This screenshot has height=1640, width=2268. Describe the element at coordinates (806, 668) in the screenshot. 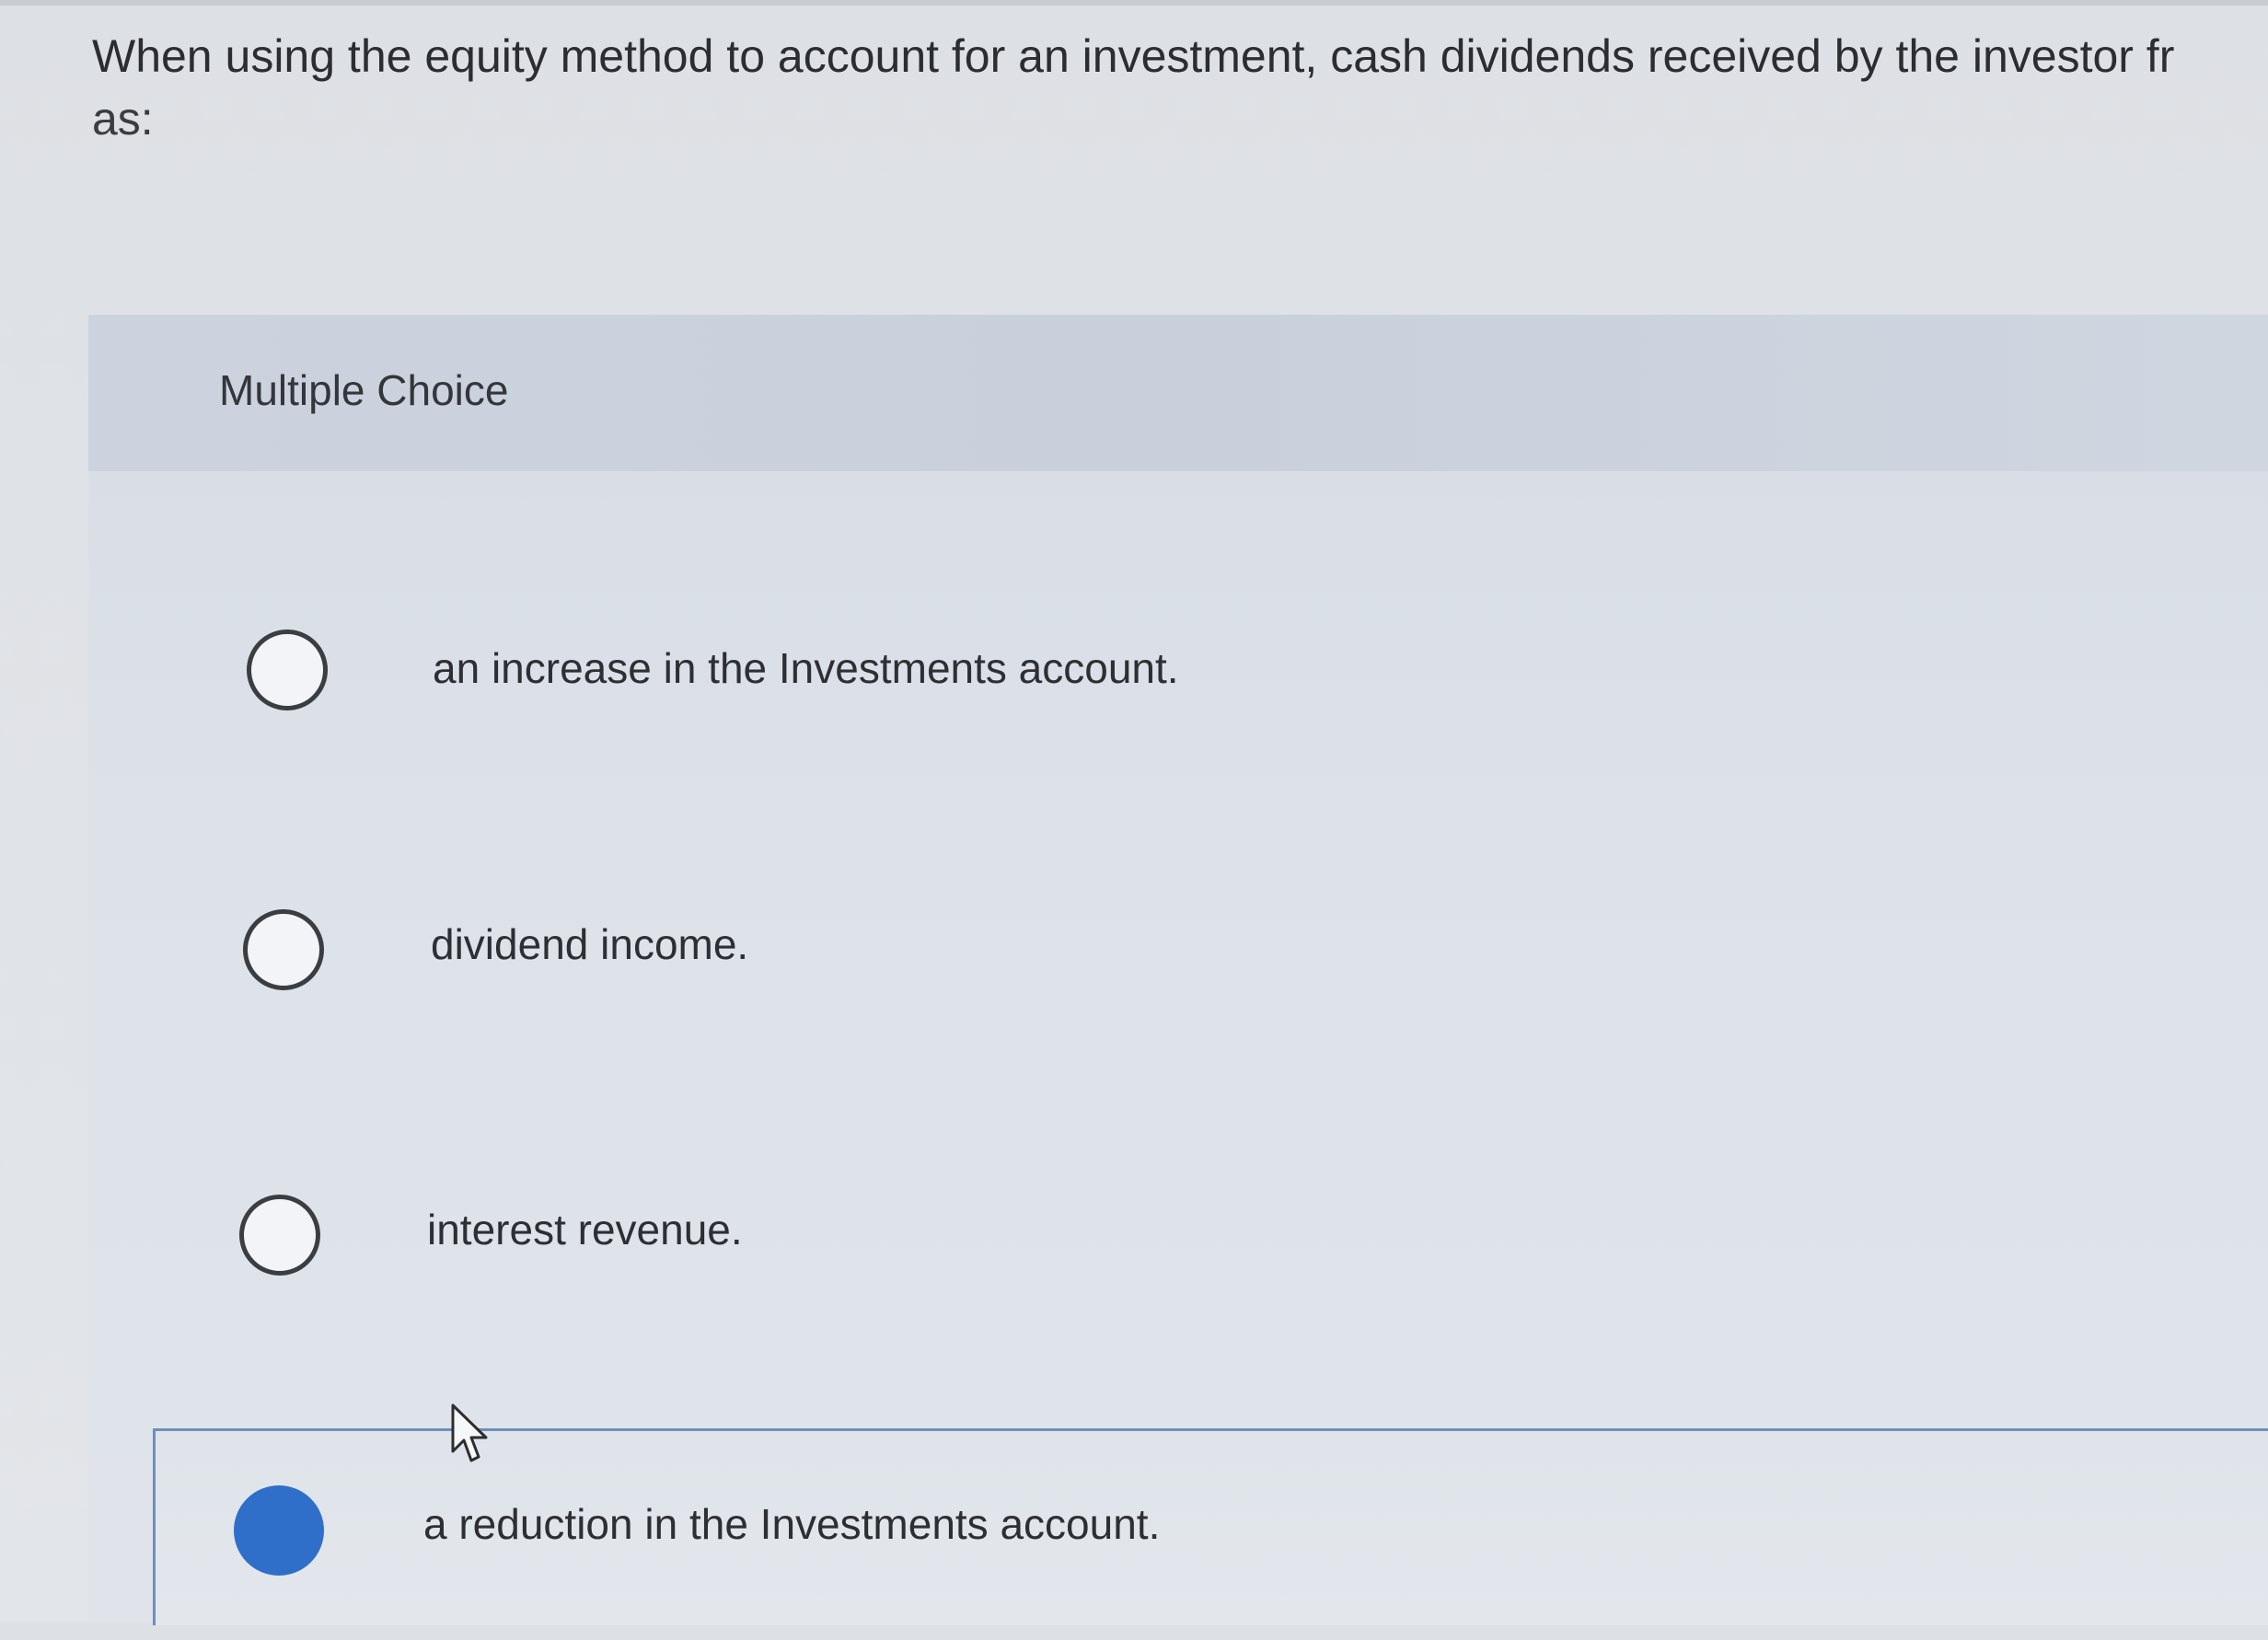

I see `choice-label: an increase in the Investments account.` at that location.